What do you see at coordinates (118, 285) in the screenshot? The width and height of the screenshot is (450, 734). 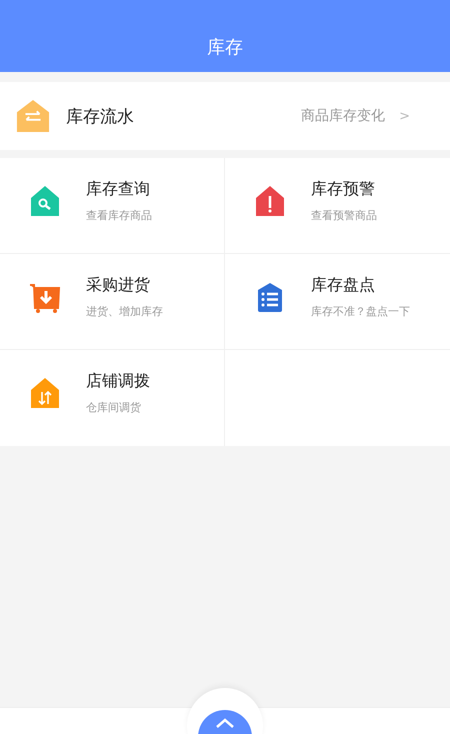 I see `tile-title: 采购进货` at bounding box center [118, 285].